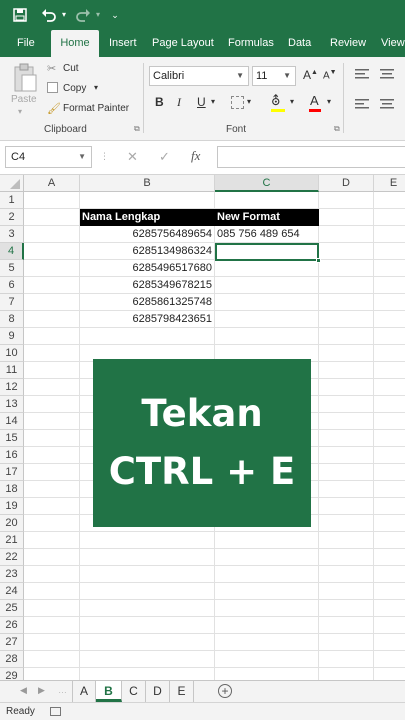  I want to click on undo-icon, so click(49, 15).